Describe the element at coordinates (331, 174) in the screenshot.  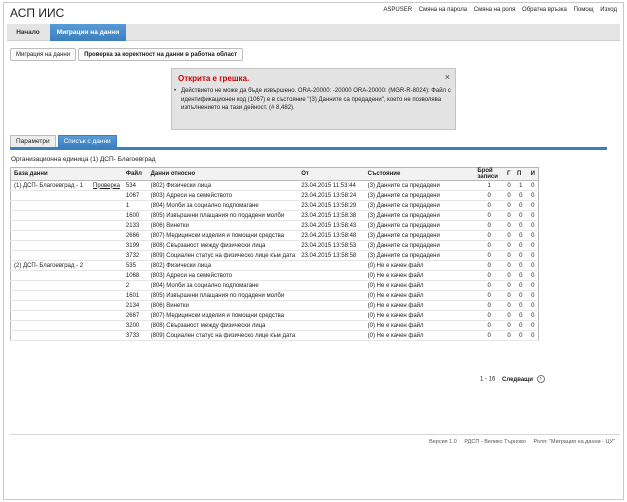
I see `col-from: От` at that location.